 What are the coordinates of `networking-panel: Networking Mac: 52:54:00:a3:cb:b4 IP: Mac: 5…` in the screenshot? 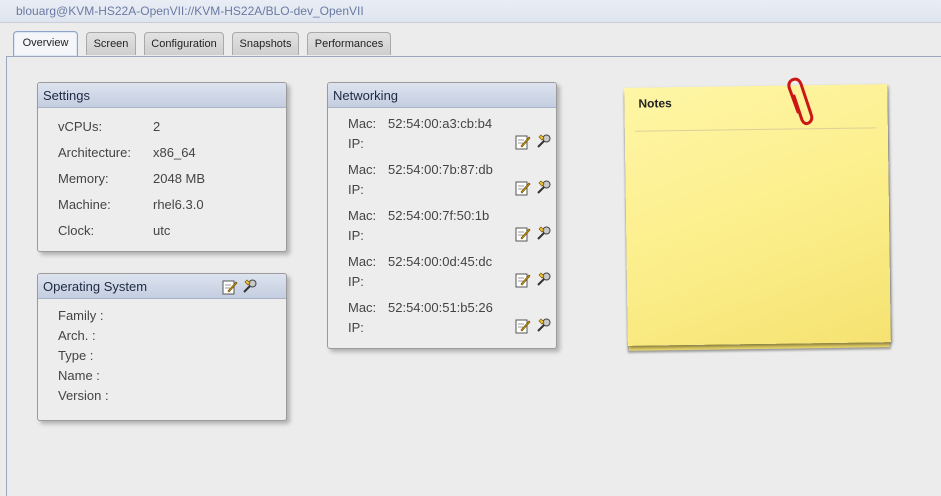 It's located at (442, 215).